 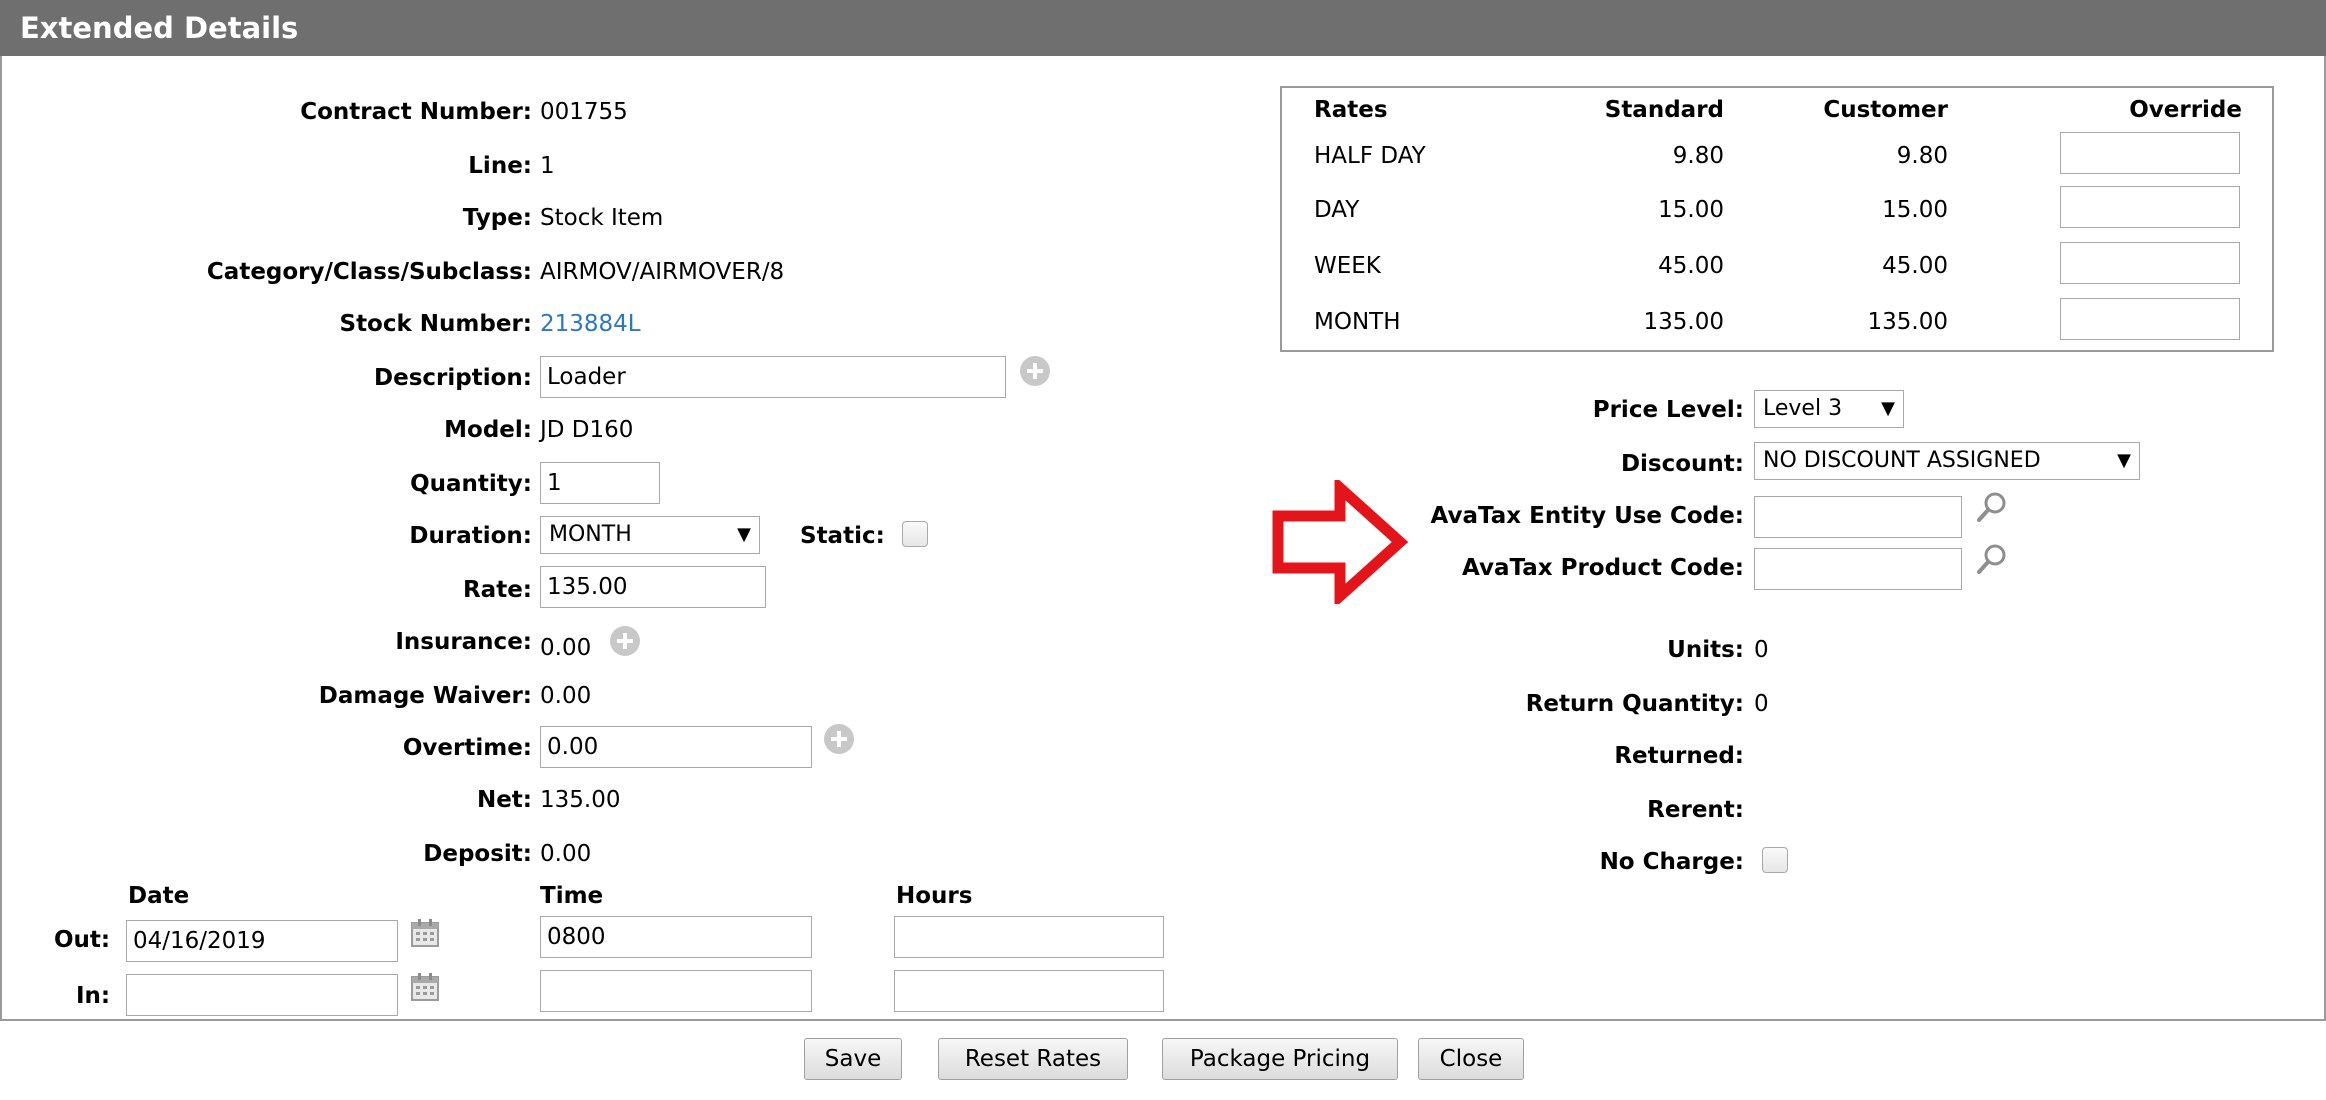 What do you see at coordinates (853, 1059) in the screenshot?
I see `save-button: Save` at bounding box center [853, 1059].